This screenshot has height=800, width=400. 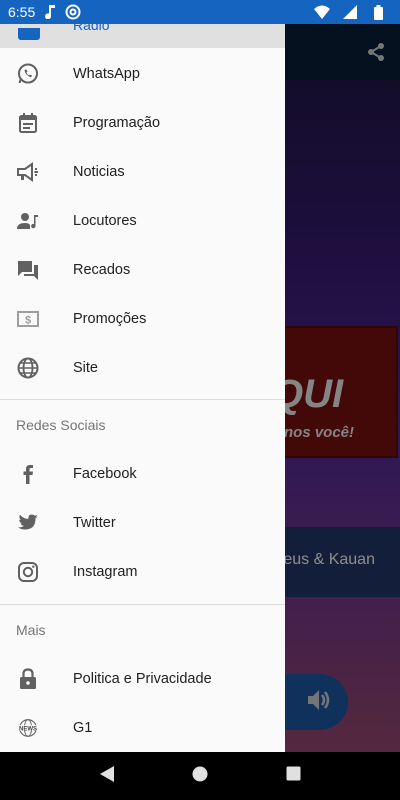 What do you see at coordinates (105, 473) in the screenshot?
I see `drawer-item-label: Facebook` at bounding box center [105, 473].